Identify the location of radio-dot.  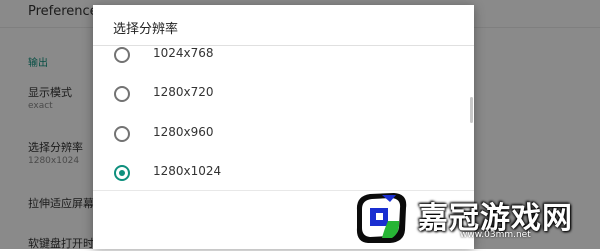
(122, 173).